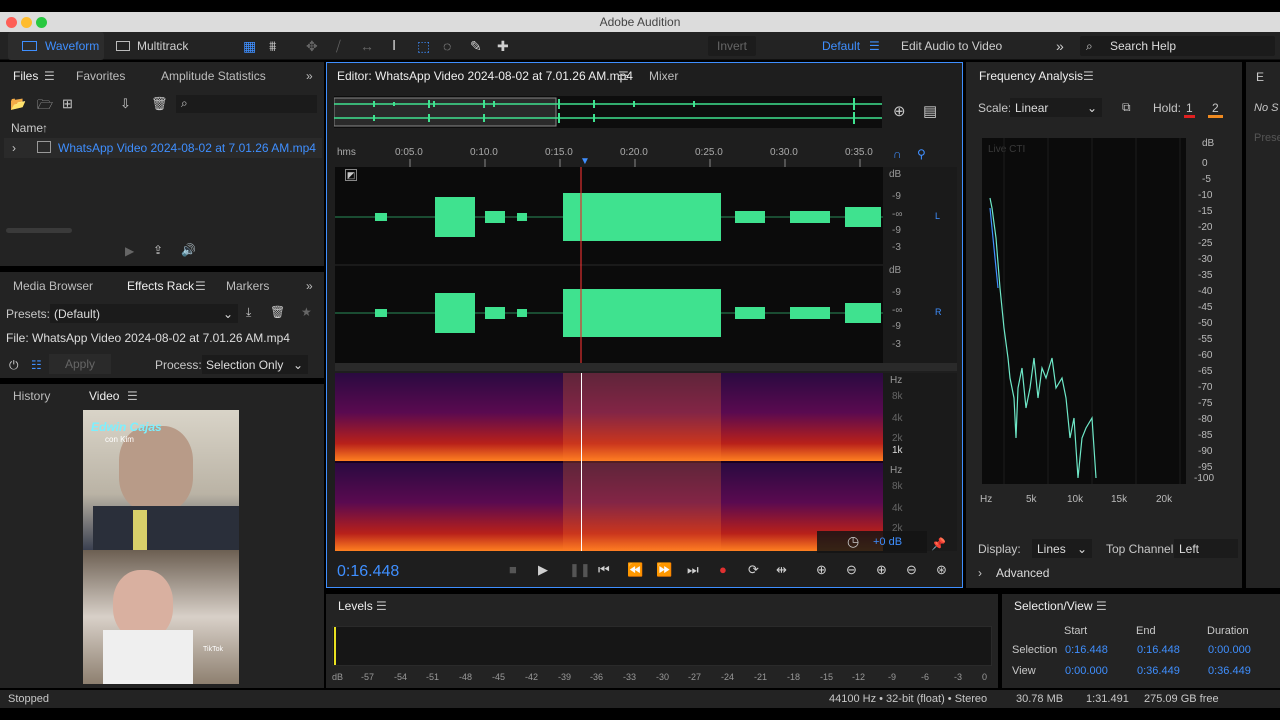 The image size is (1280, 720). Describe the element at coordinates (623, 76) in the screenshot. I see `editor-menu-icon: ☰` at that location.